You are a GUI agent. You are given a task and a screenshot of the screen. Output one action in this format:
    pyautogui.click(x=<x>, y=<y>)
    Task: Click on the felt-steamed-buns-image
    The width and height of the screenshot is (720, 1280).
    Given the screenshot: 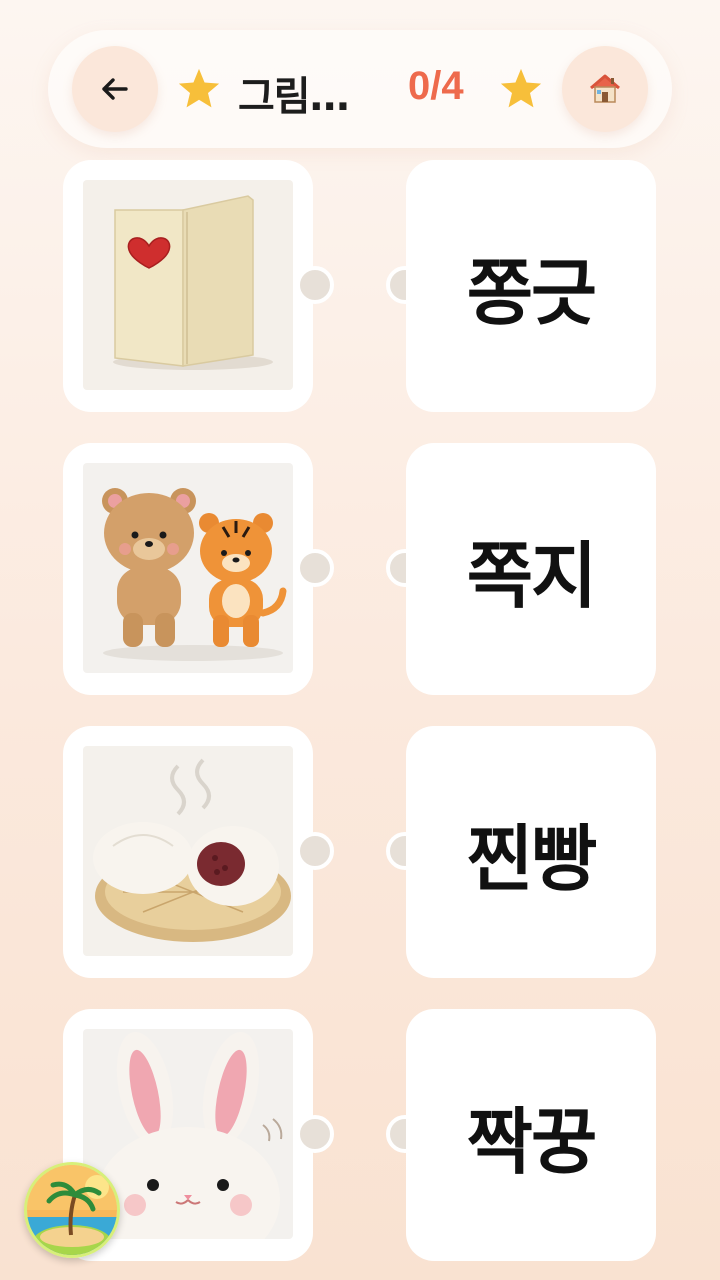 What is the action you would take?
    pyautogui.click(x=188, y=851)
    